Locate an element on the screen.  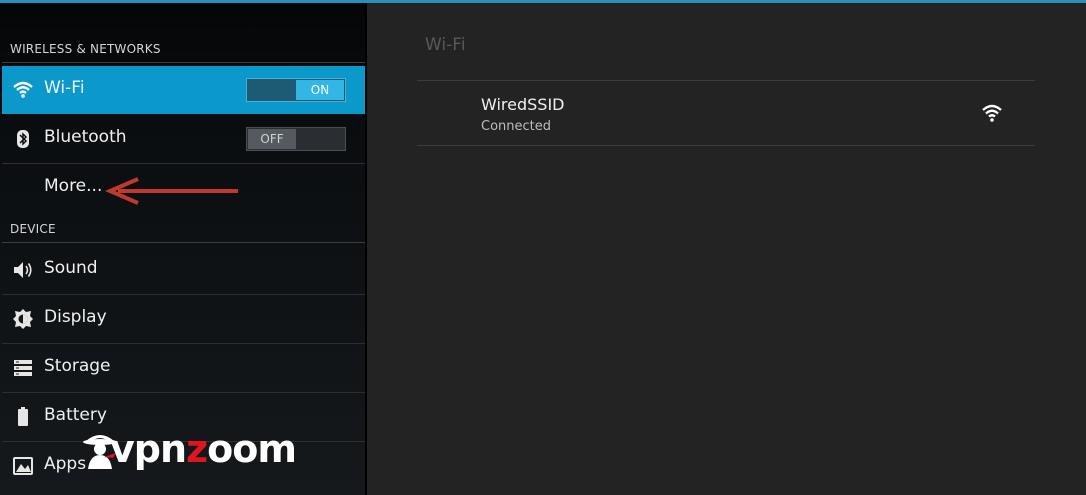
bluetooth-toggle: OFF is located at coordinates (296, 139).